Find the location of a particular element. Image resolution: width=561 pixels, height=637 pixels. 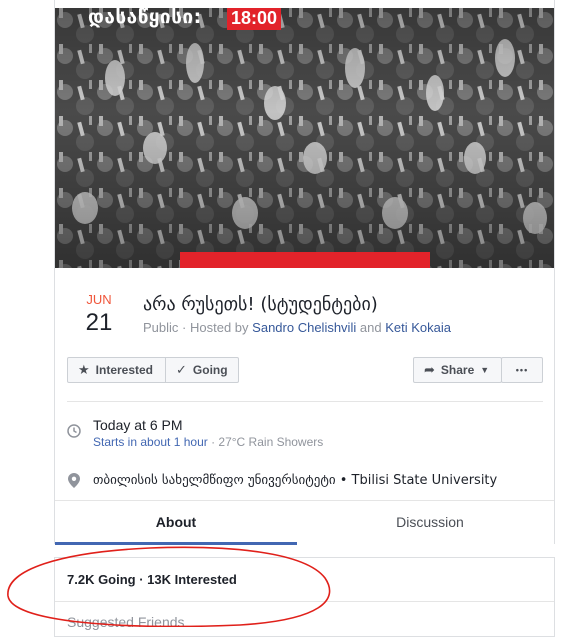

more-dots-icon: ••• is located at coordinates (522, 370).